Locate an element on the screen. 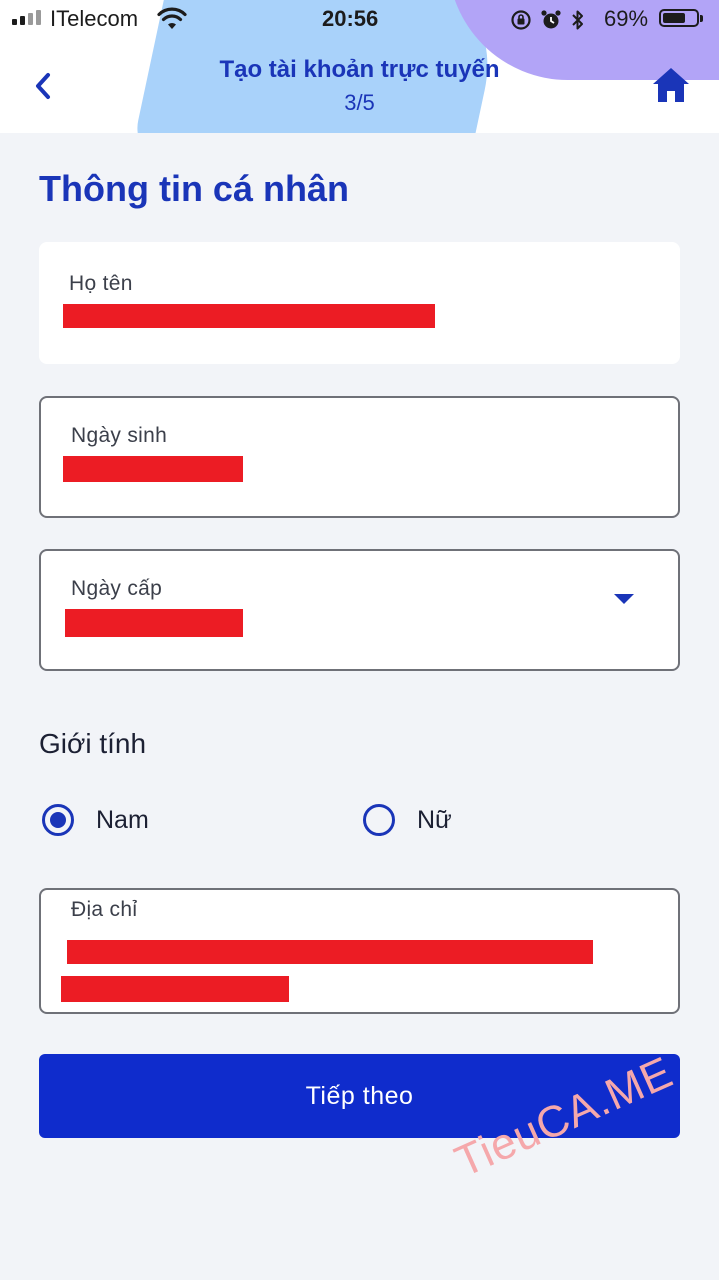  gender-option-male: Nam is located at coordinates (95, 820).